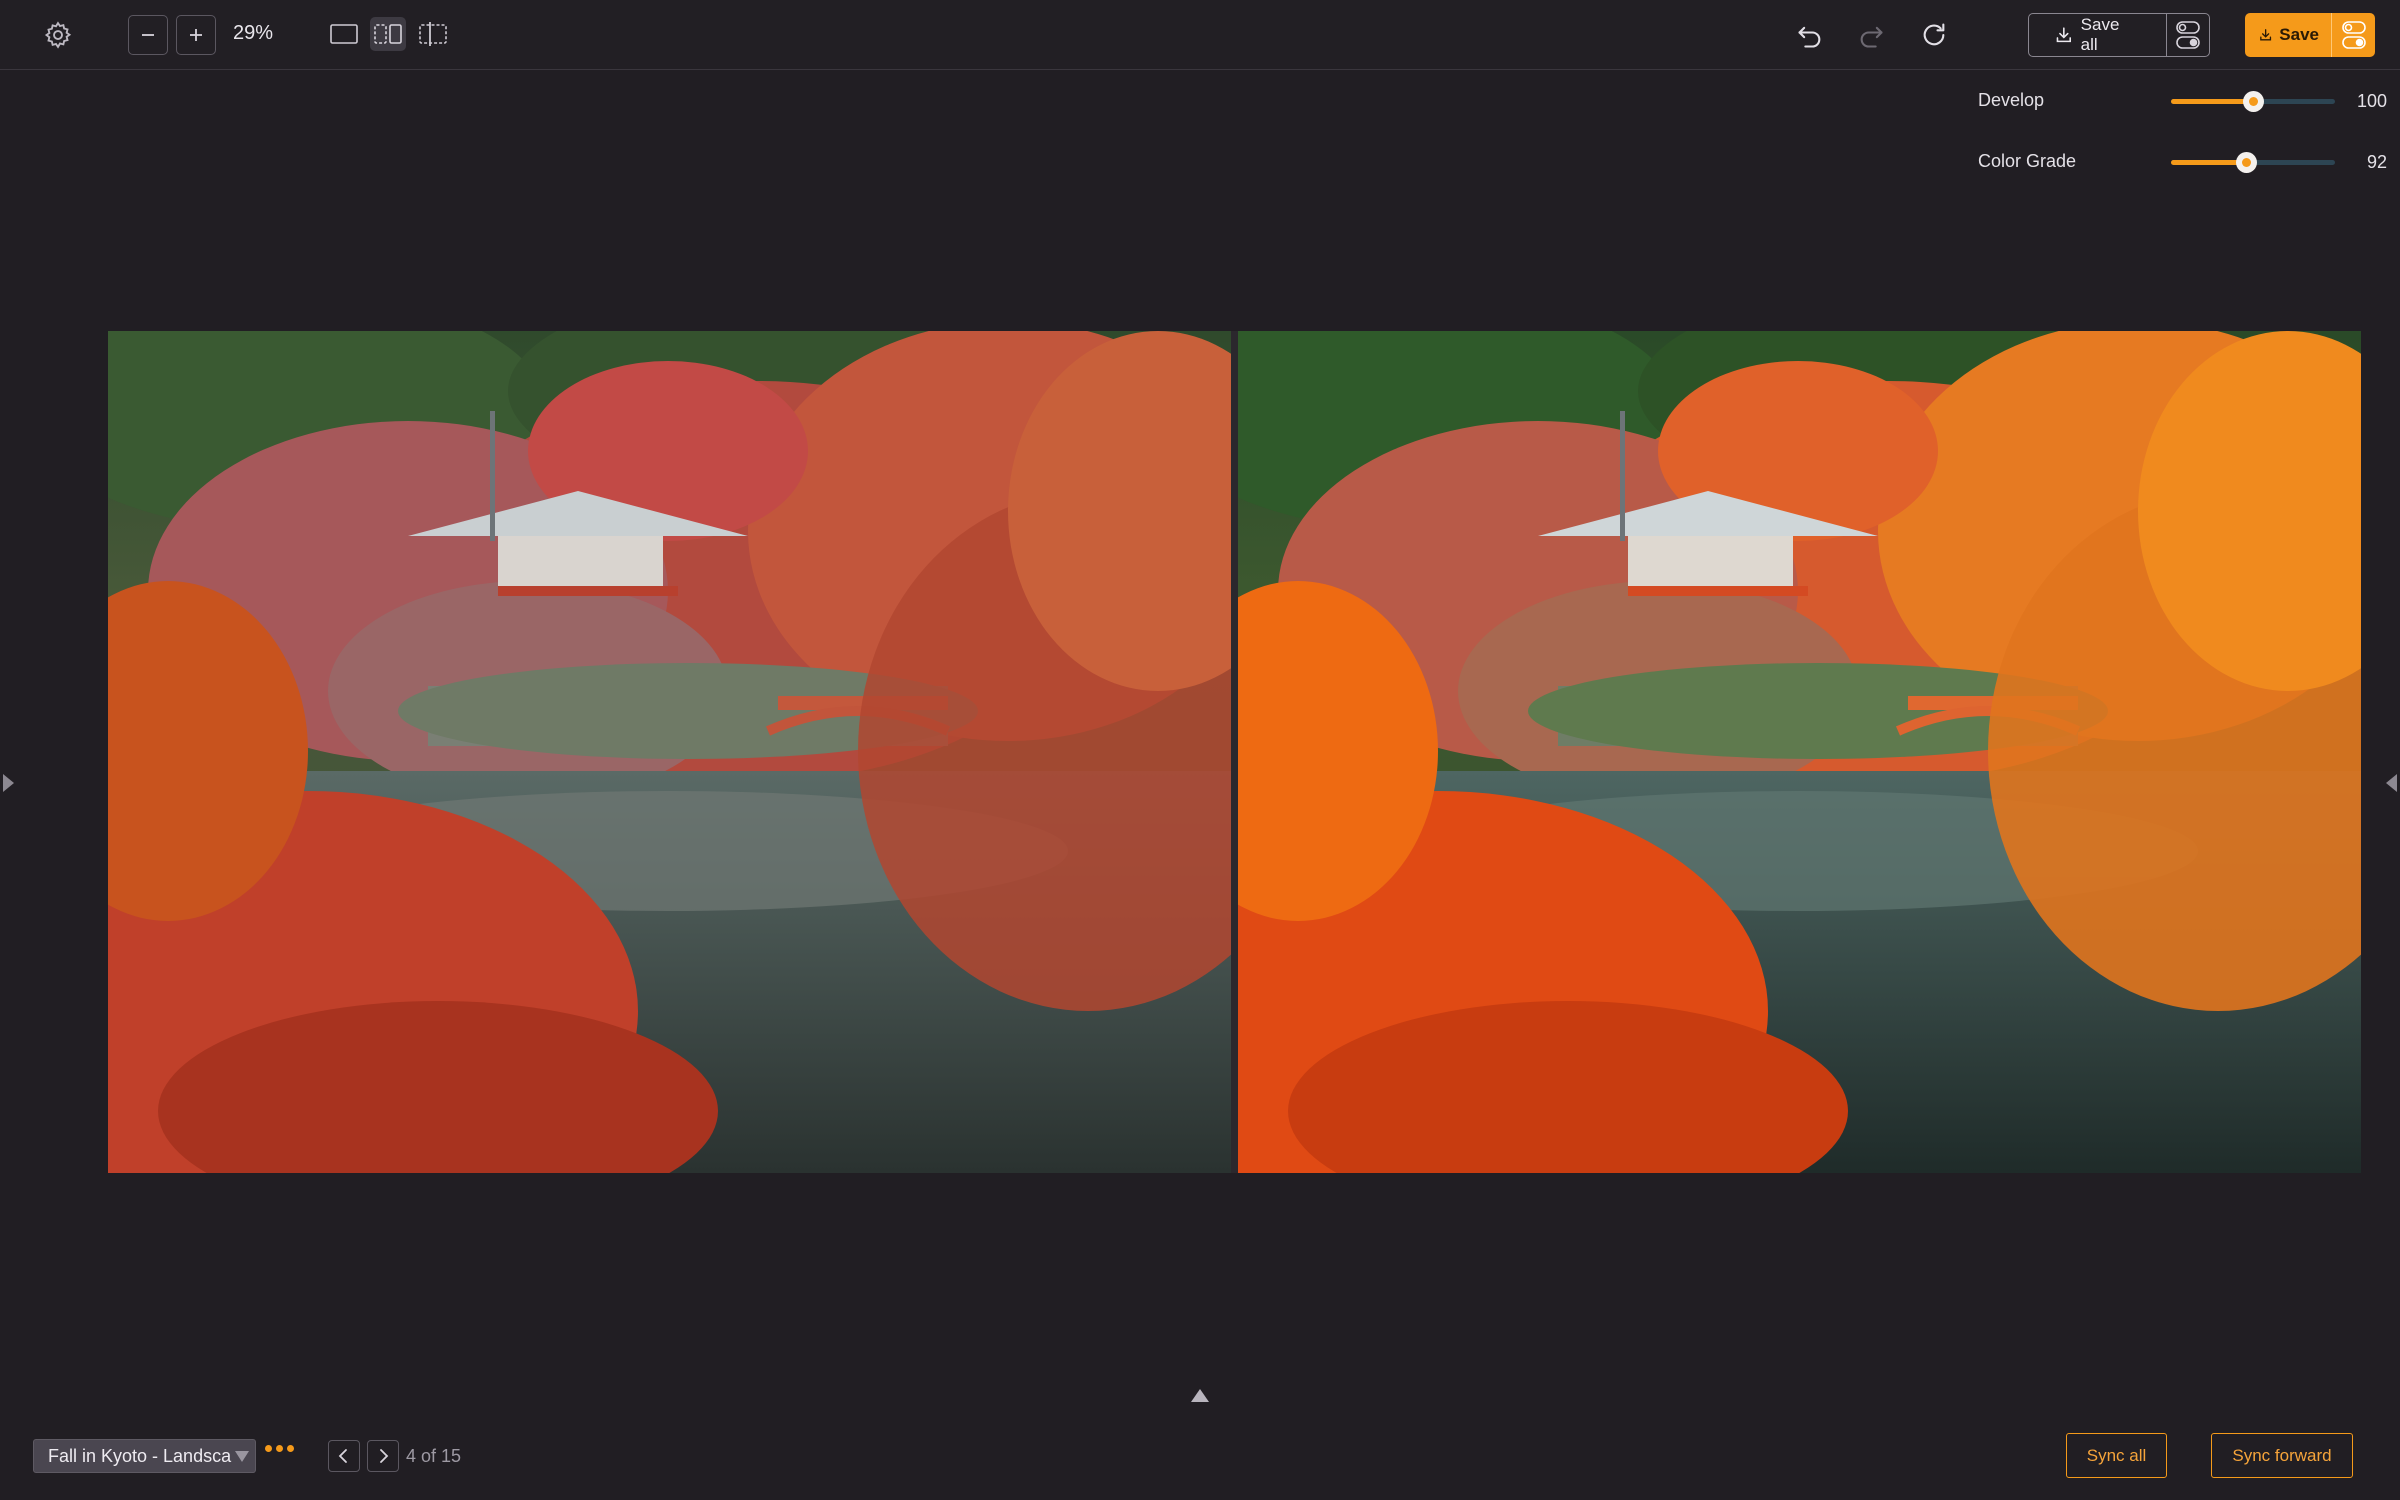 This screenshot has width=2400, height=1500. What do you see at coordinates (2212, 101) in the screenshot?
I see `develop-slider-fill` at bounding box center [2212, 101].